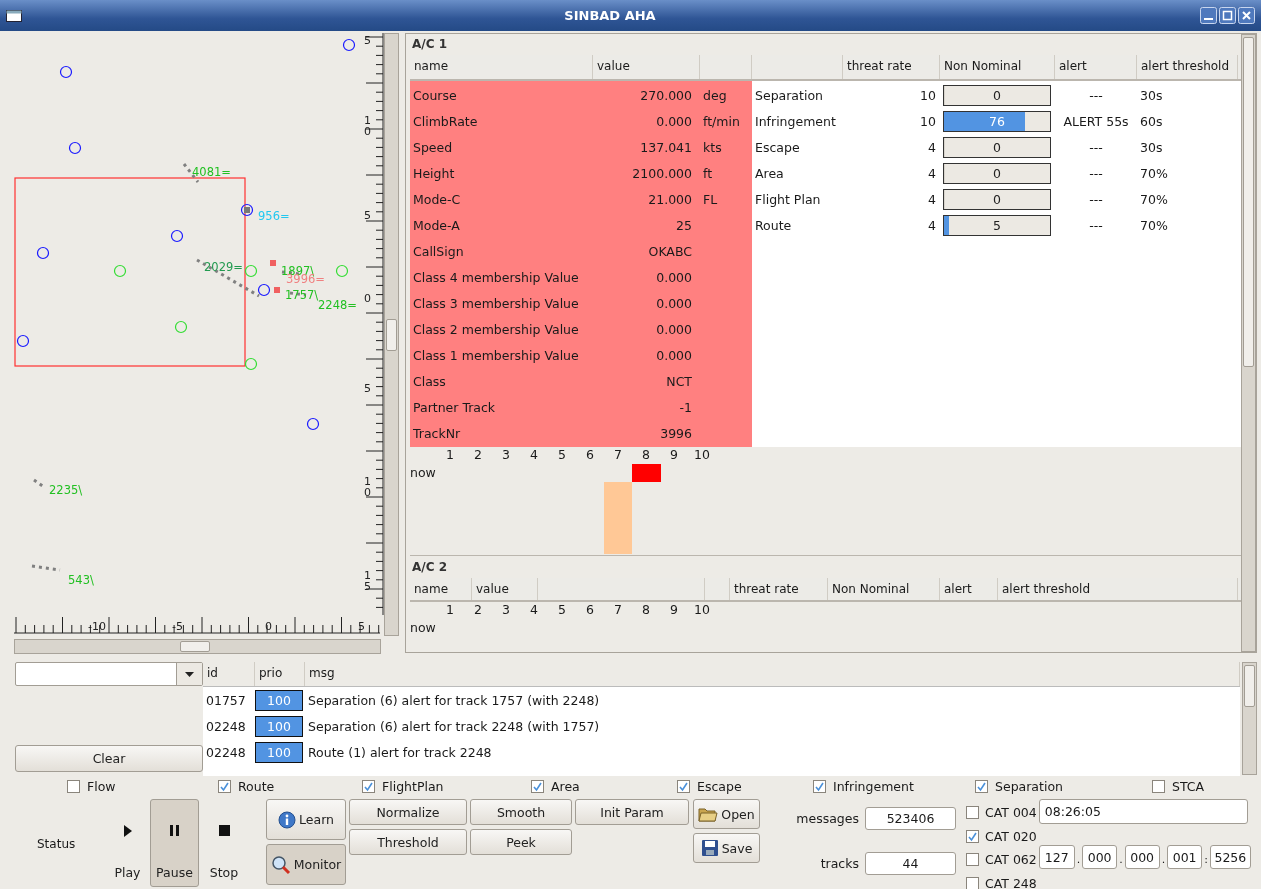  I want to click on toolbar-button: Pause, so click(174, 843).